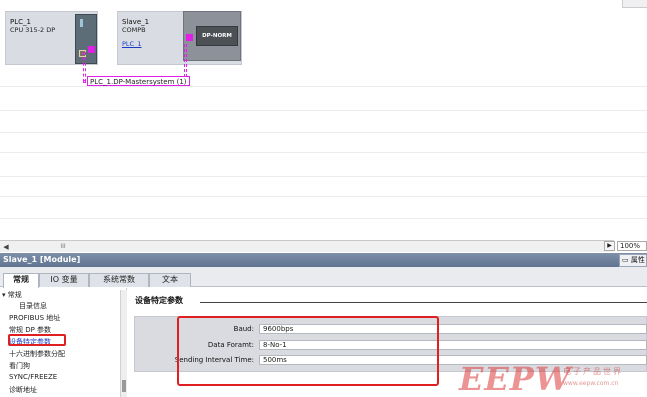 The height and width of the screenshot is (397, 647). What do you see at coordinates (609, 246) in the screenshot?
I see `scroll-right-icon: ▶` at bounding box center [609, 246].